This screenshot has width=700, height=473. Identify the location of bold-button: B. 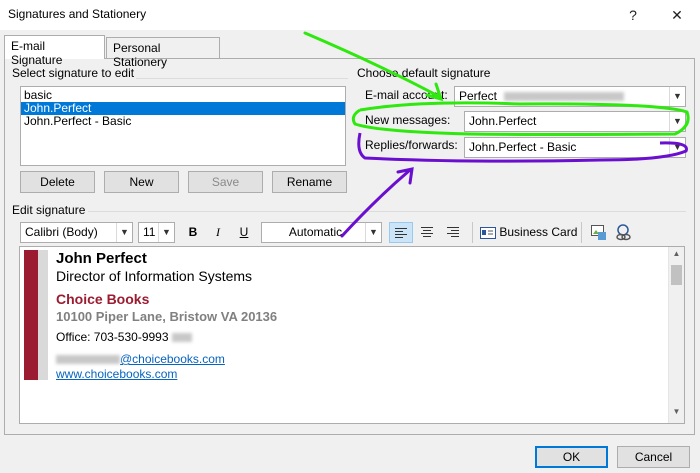
(193, 232).